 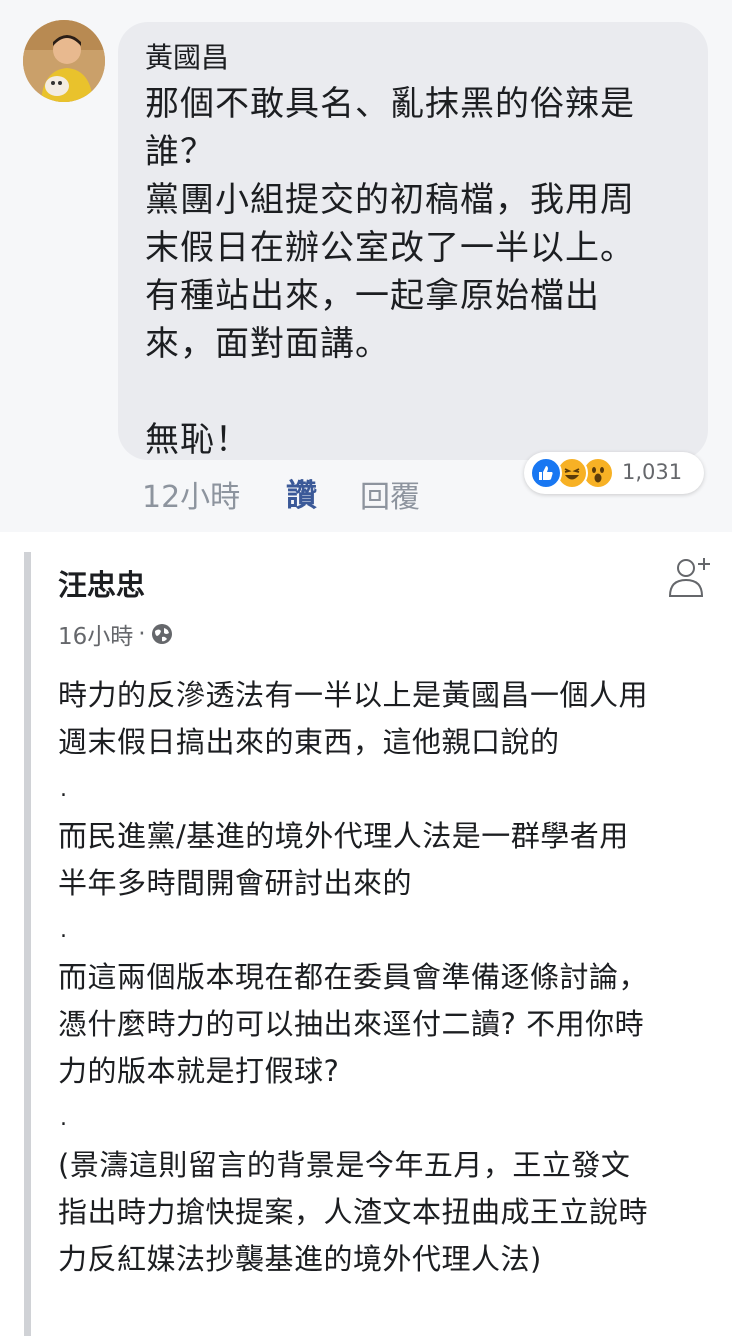 What do you see at coordinates (343, 836) in the screenshot?
I see `post-line: 而民進黨/基進的境外代理人法是一群學者用` at bounding box center [343, 836].